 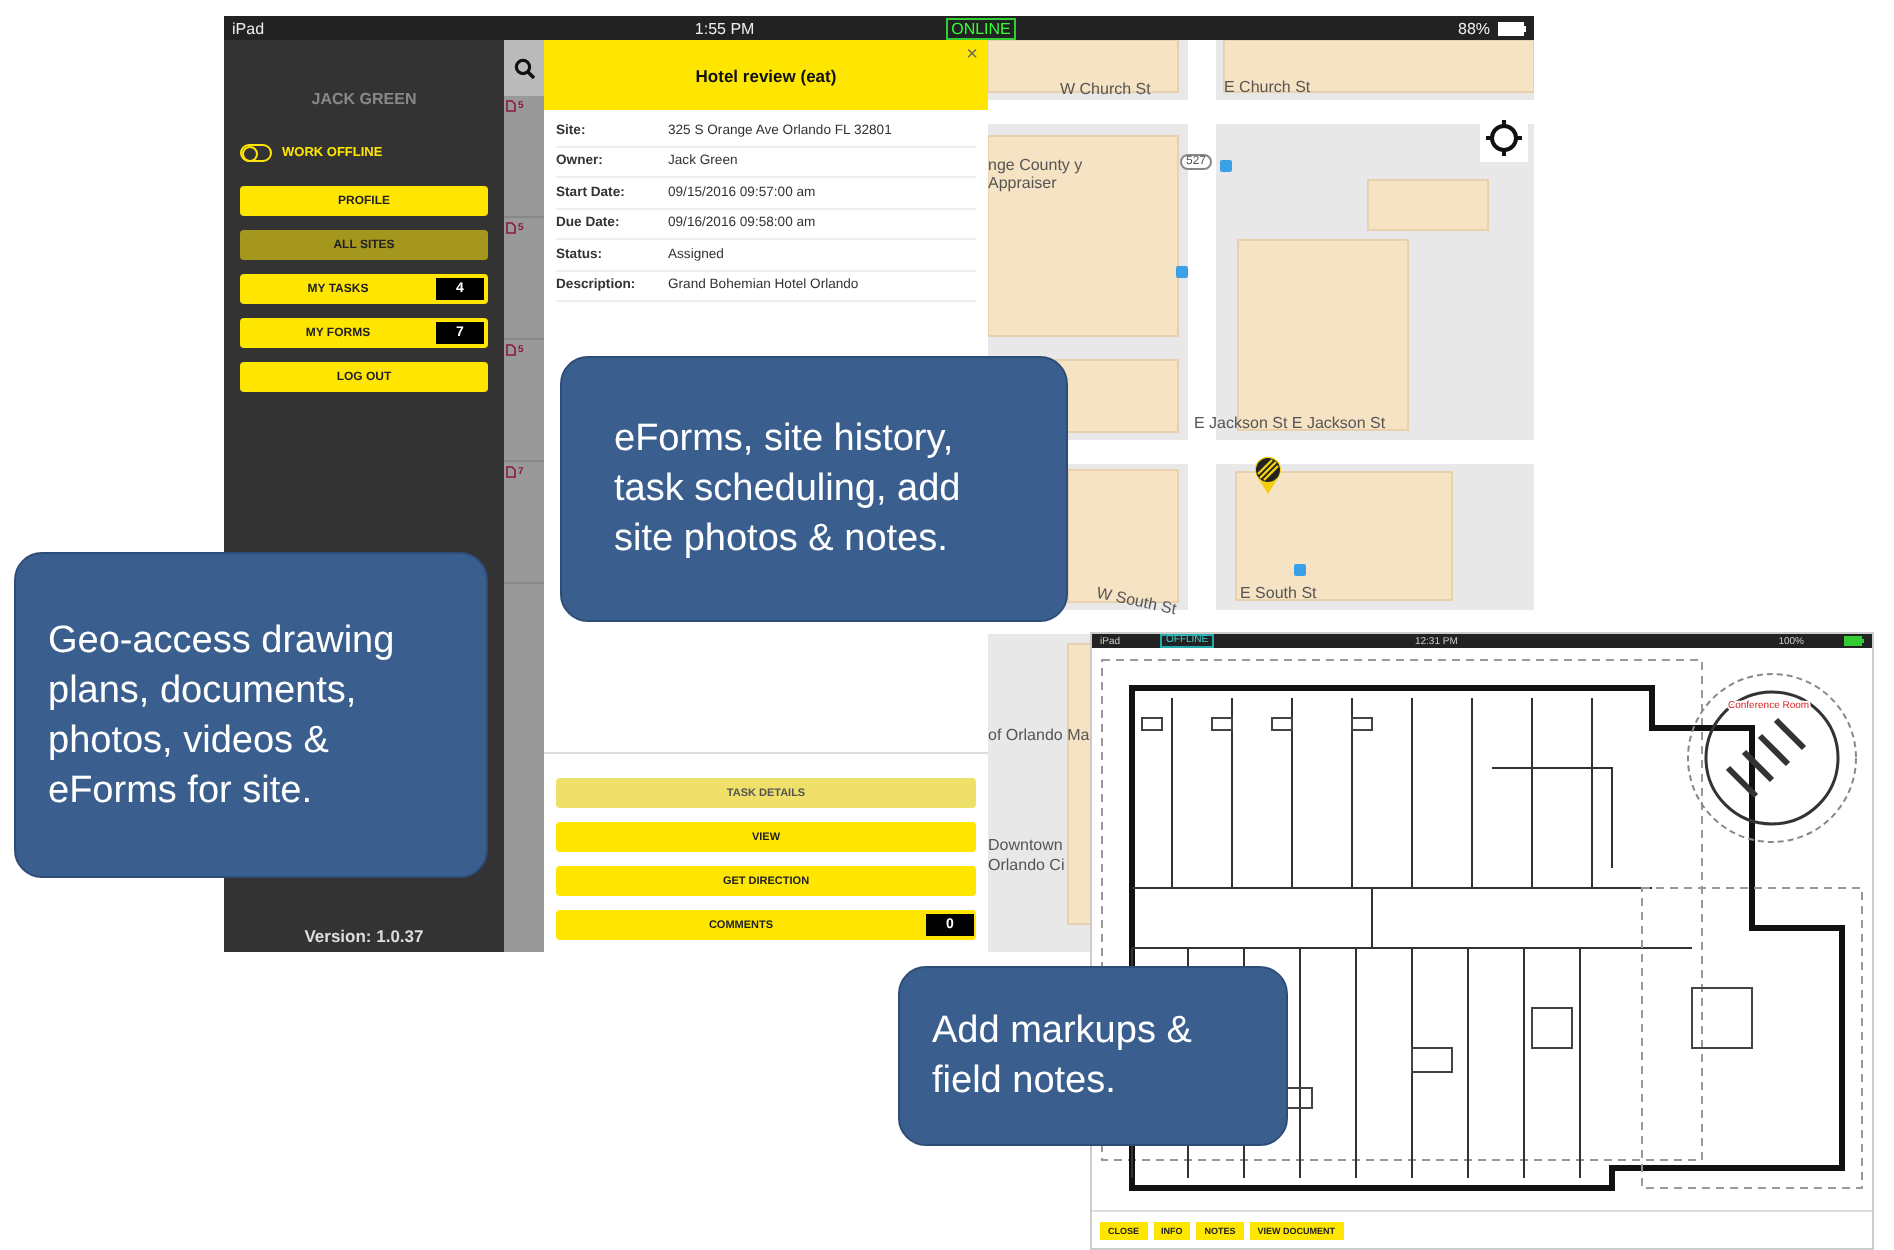 What do you see at coordinates (524, 68) in the screenshot?
I see `search-icon` at bounding box center [524, 68].